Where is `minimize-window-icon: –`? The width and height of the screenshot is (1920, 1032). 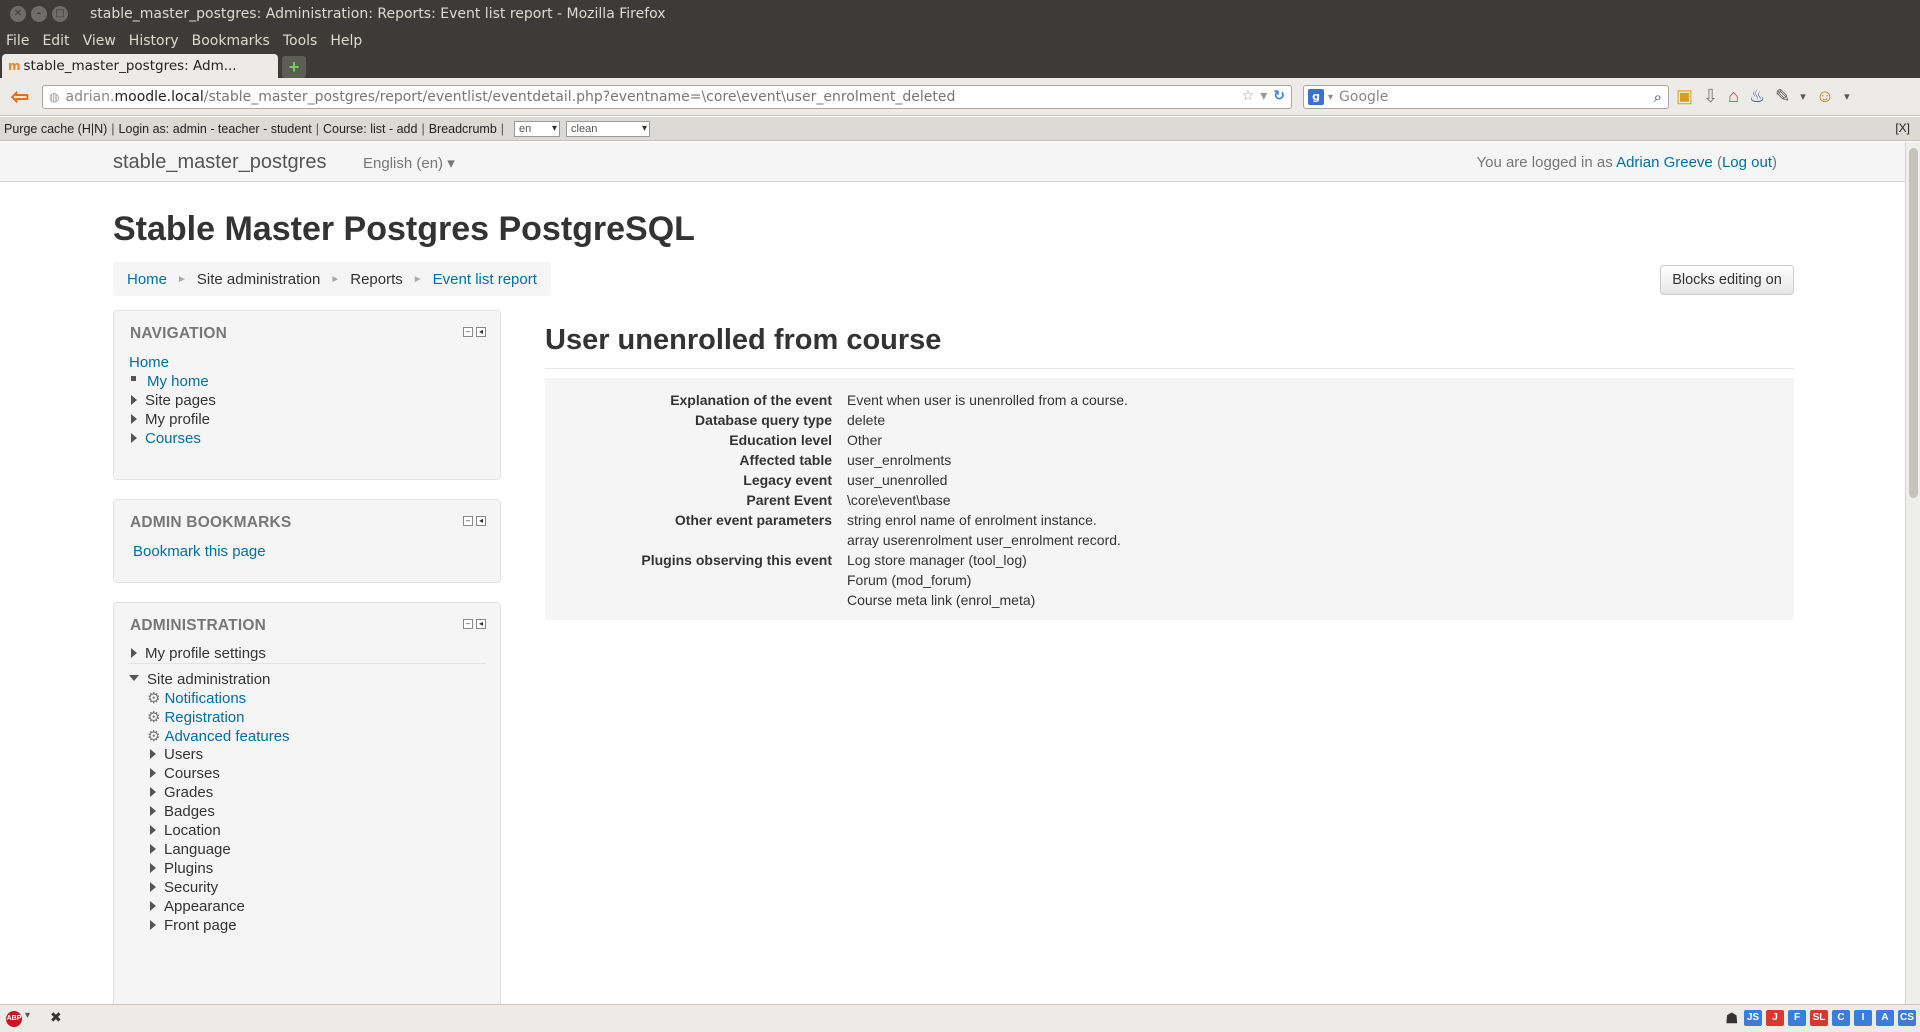
minimize-window-icon: – is located at coordinates (39, 14).